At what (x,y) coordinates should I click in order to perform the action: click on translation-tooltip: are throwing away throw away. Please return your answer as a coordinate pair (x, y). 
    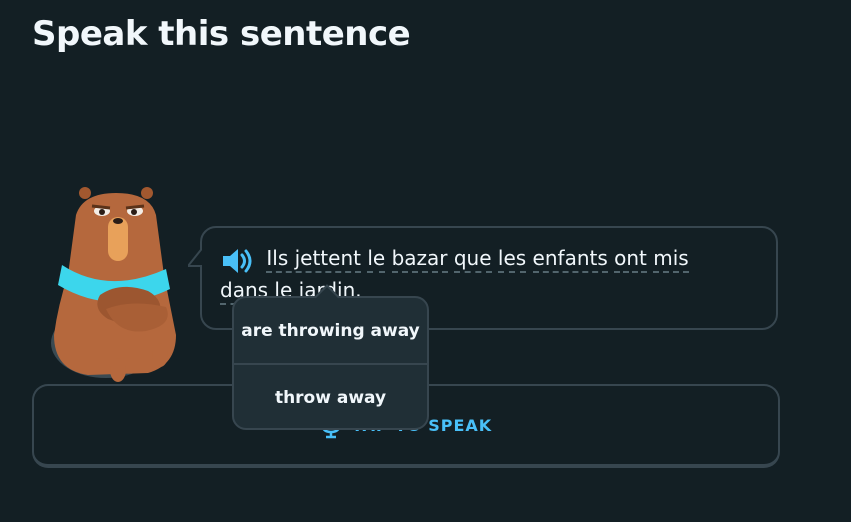
    Looking at the image, I should click on (330, 357).